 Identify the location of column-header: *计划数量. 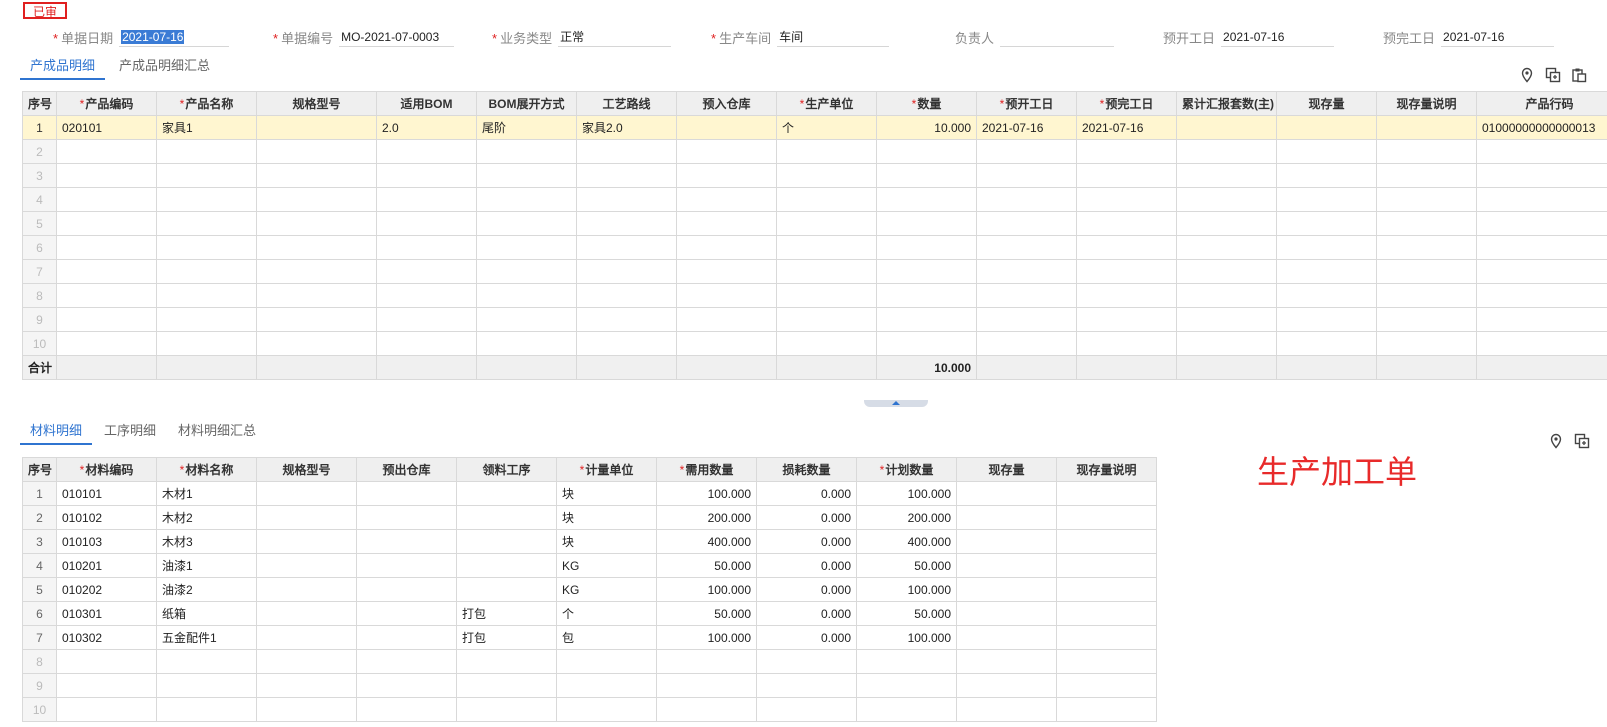
(906, 469).